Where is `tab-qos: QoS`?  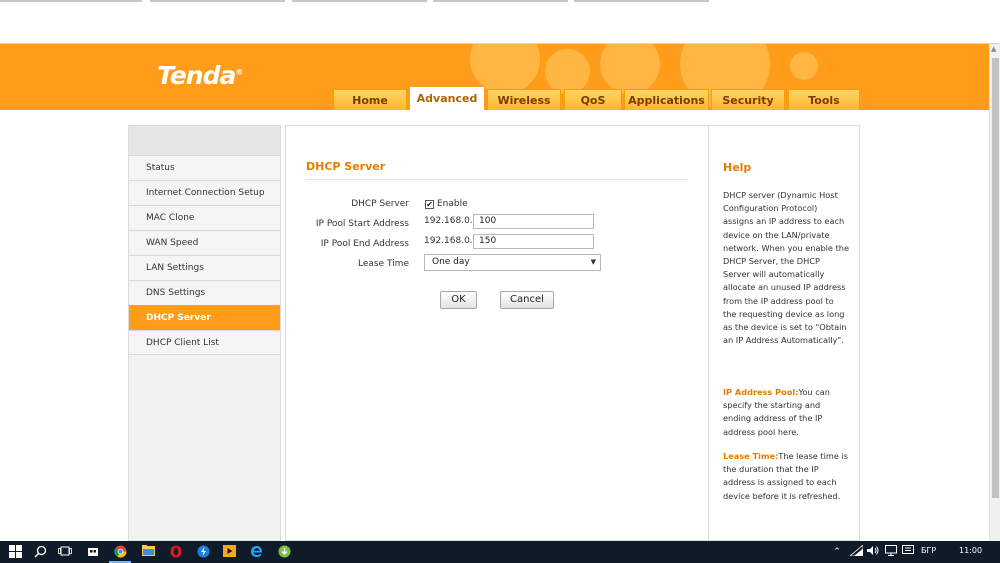
tab-qos: QoS is located at coordinates (593, 99).